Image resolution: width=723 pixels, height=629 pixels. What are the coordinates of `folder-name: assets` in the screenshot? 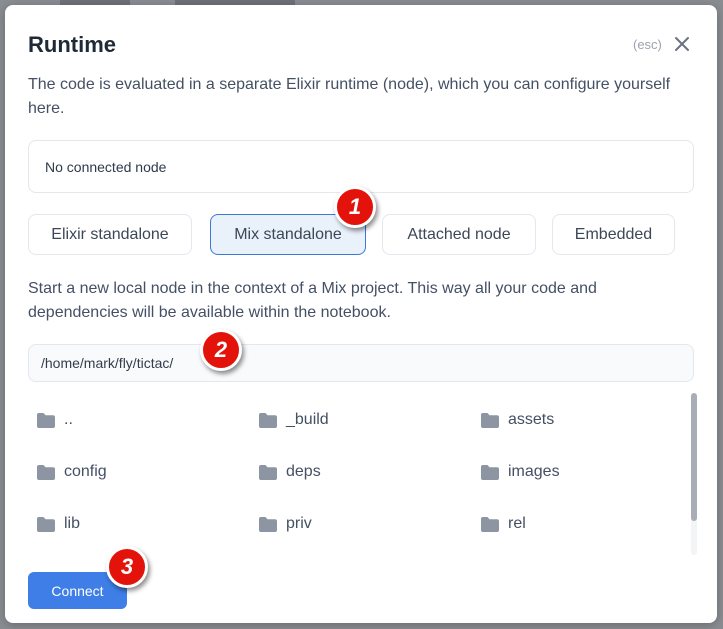 It's located at (531, 419).